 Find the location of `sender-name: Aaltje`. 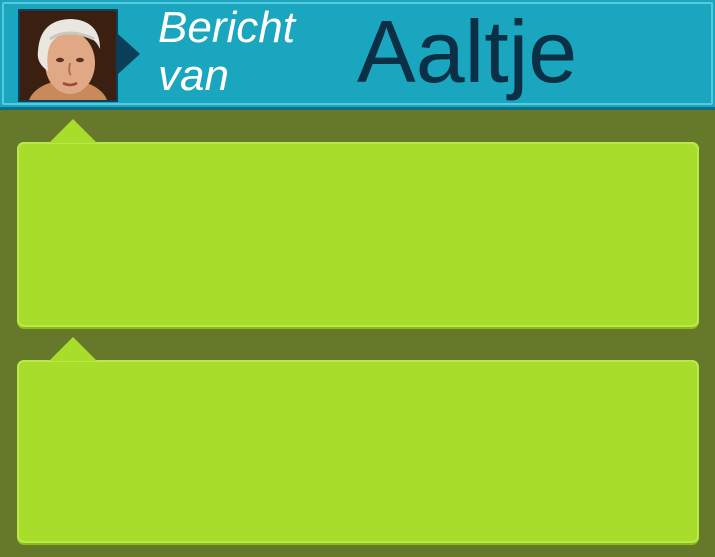

sender-name: Aaltje is located at coordinates (467, 51).